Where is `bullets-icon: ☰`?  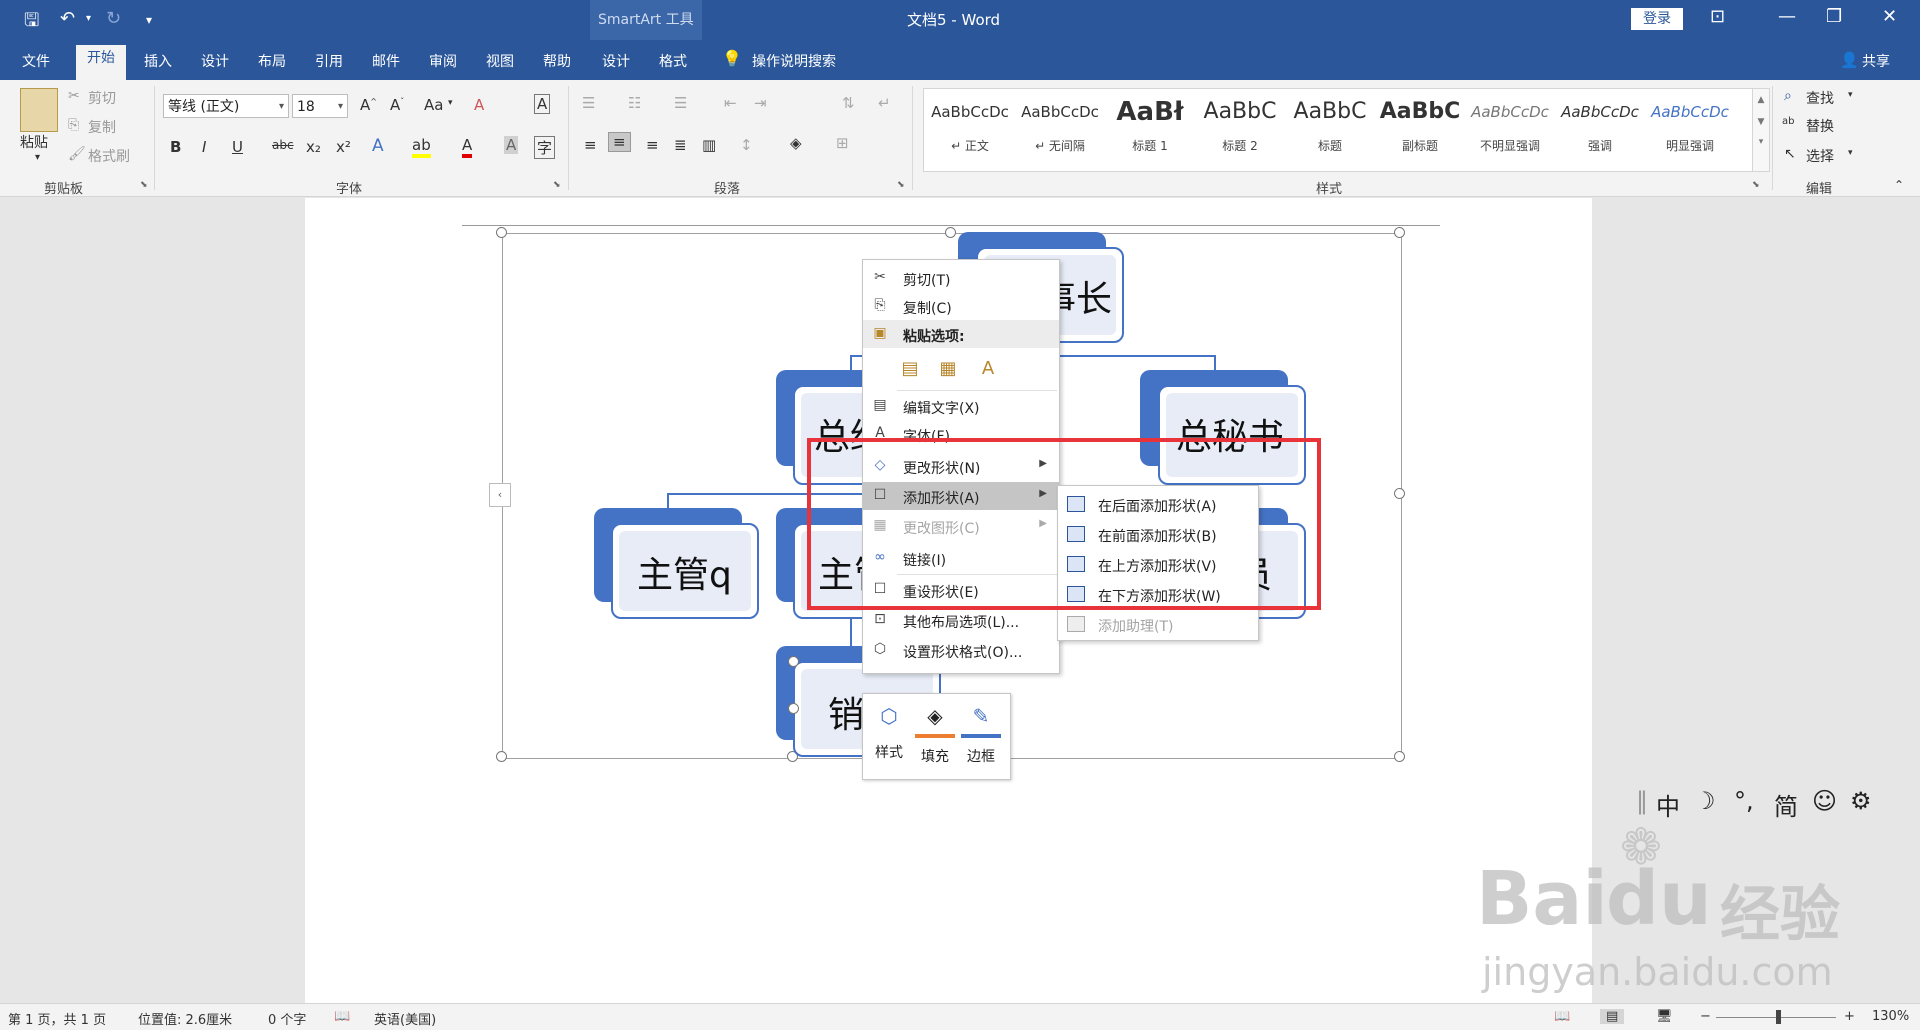
bullets-icon: ☰ is located at coordinates (588, 103).